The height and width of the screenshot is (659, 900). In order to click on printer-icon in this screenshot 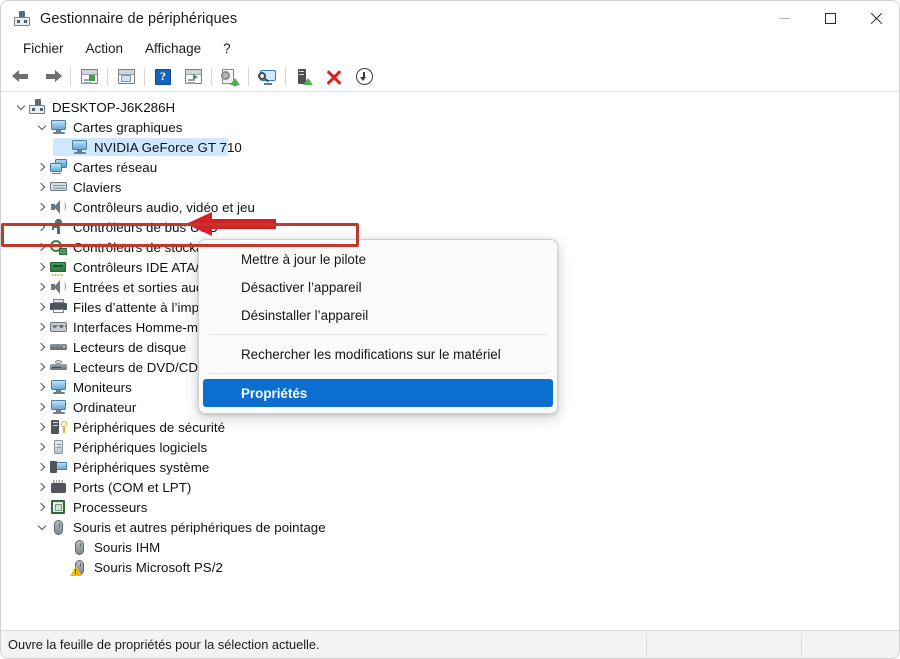, I will do `click(58, 307)`.